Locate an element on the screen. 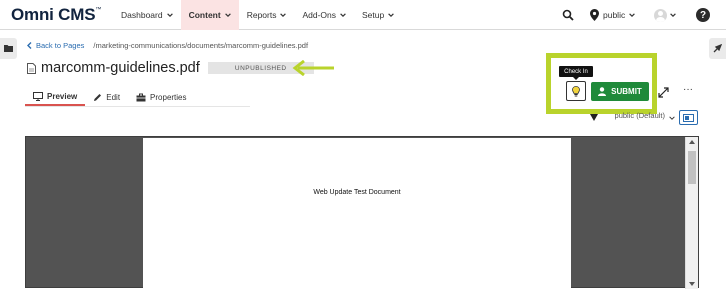 The image size is (726, 306). publish-target-select-label: public (Default) is located at coordinates (639, 115).